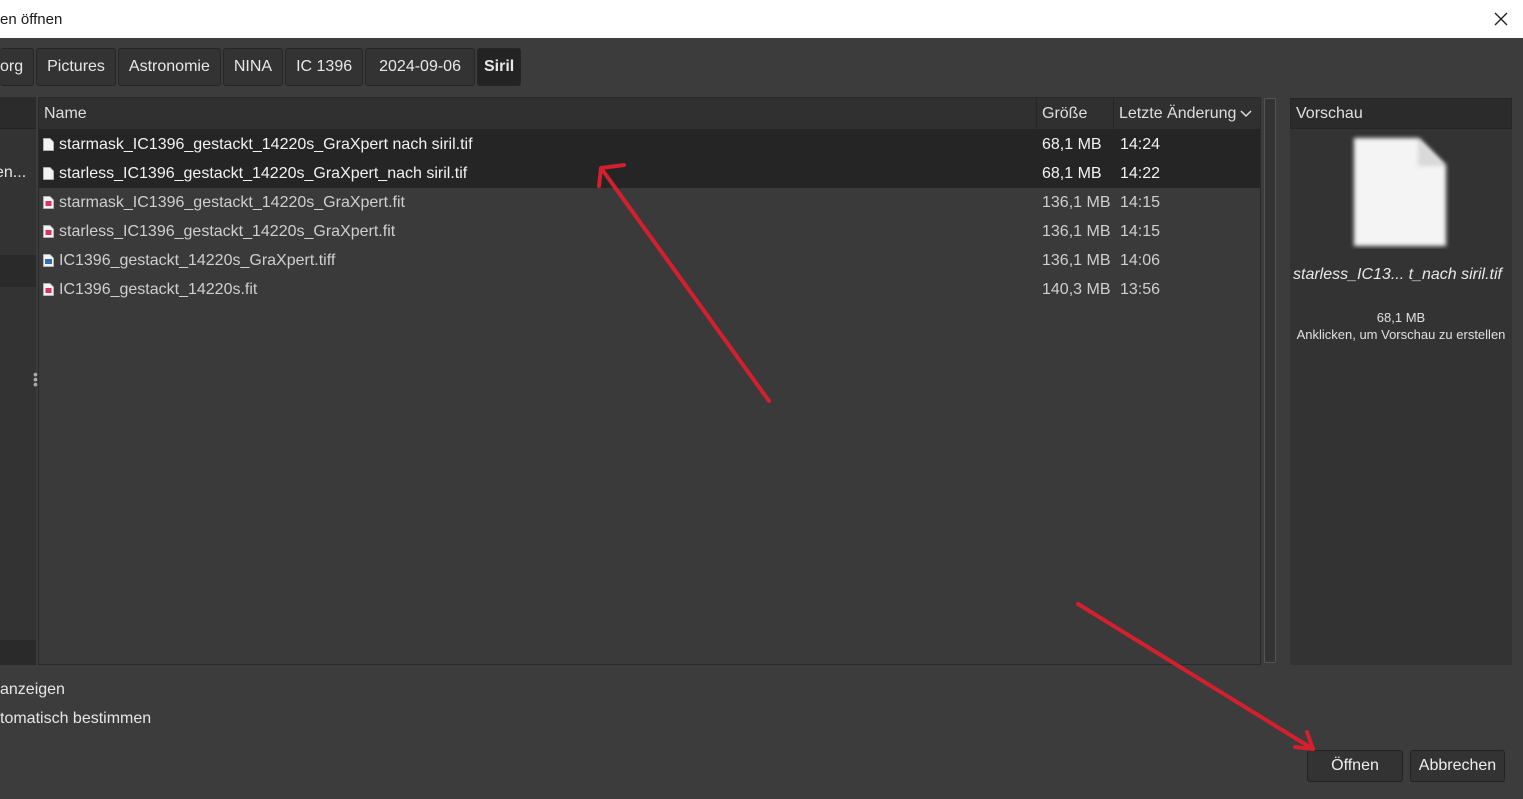  I want to click on sidebar-header, so click(18, 113).